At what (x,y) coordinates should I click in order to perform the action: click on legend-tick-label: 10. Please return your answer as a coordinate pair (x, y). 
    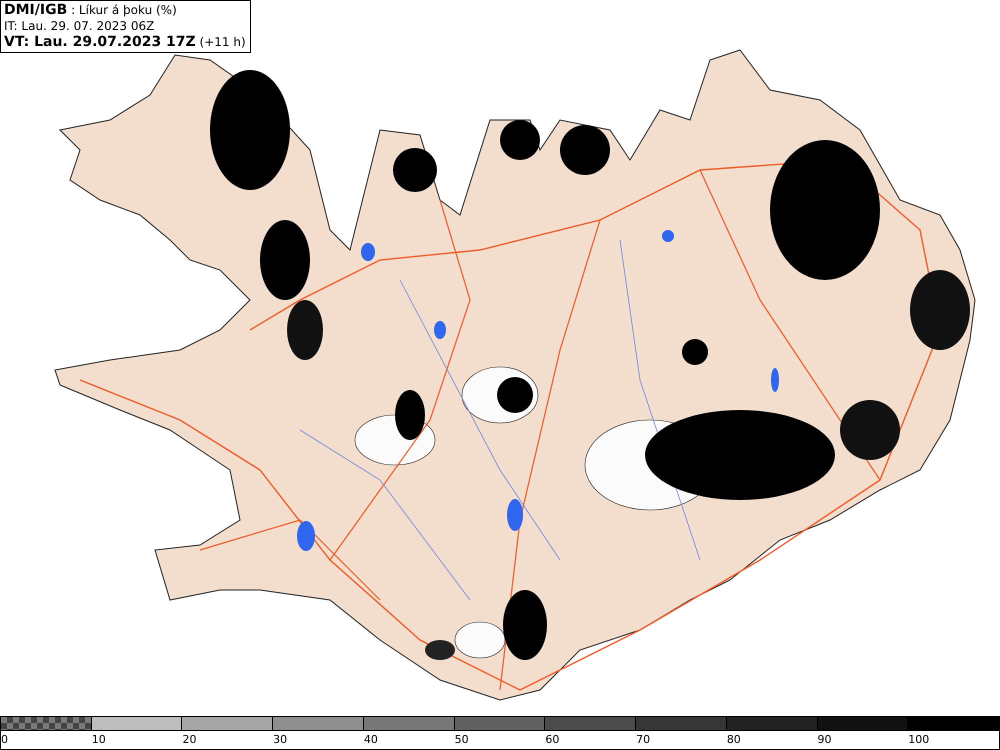
    Looking at the image, I should click on (99, 740).